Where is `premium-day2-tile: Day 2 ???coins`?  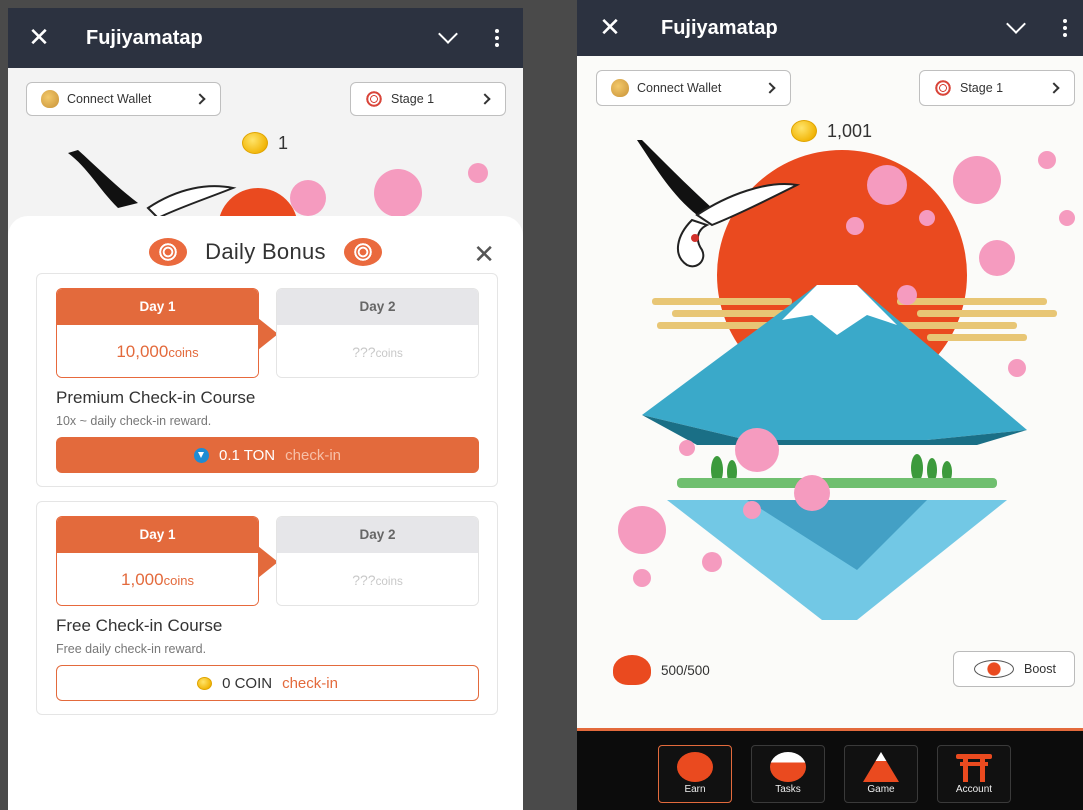 premium-day2-tile: Day 2 ???coins is located at coordinates (377, 333).